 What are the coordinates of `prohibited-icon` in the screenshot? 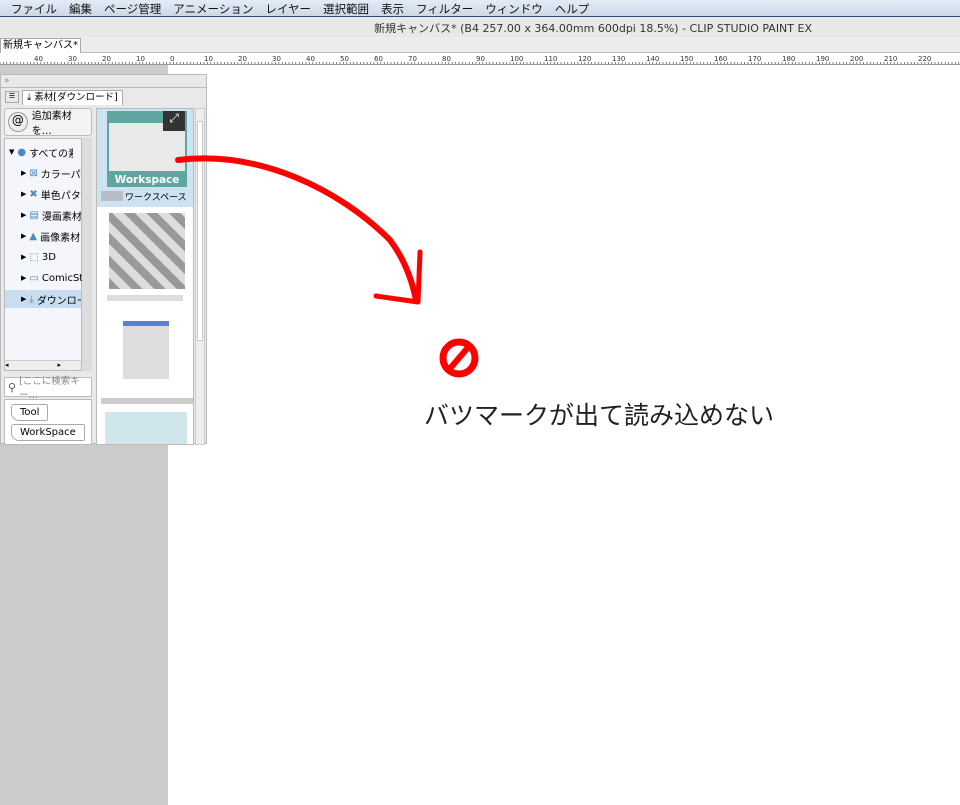 It's located at (459, 358).